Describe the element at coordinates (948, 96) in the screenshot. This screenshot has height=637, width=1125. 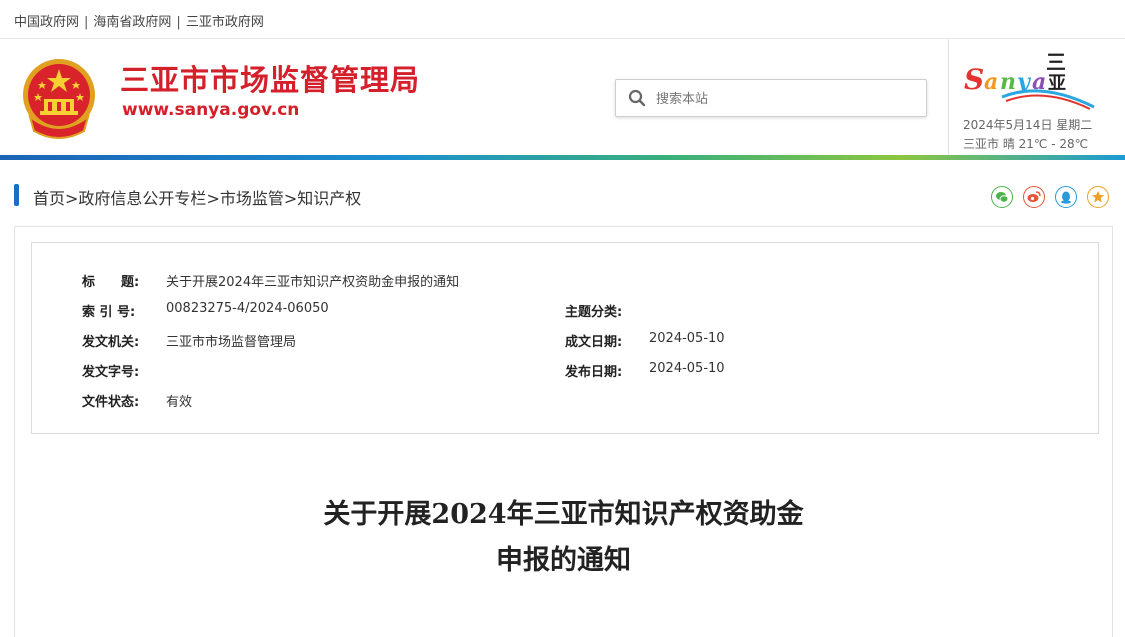
I see `header-divider` at that location.